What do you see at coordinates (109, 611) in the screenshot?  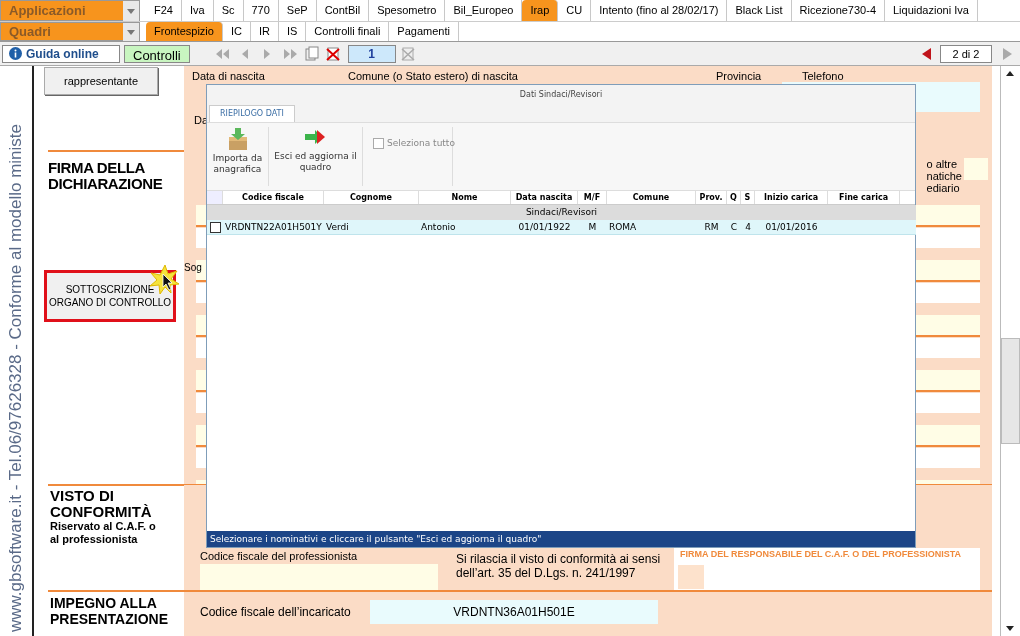 I see `section-title: IMPEGNO ALLA PRESENTAZIONE` at bounding box center [109, 611].